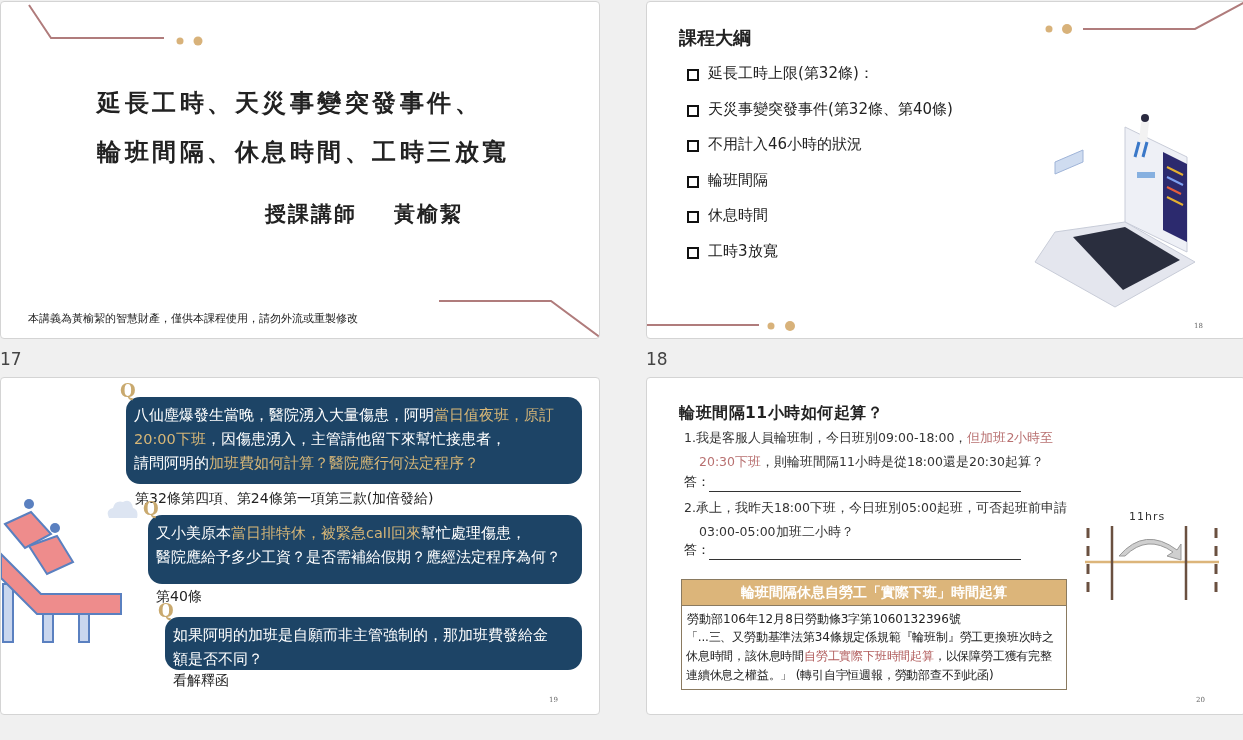 The height and width of the screenshot is (740, 1243). What do you see at coordinates (785, 145) in the screenshot?
I see `outline-item: 不用計入46小時的狀況` at bounding box center [785, 145].